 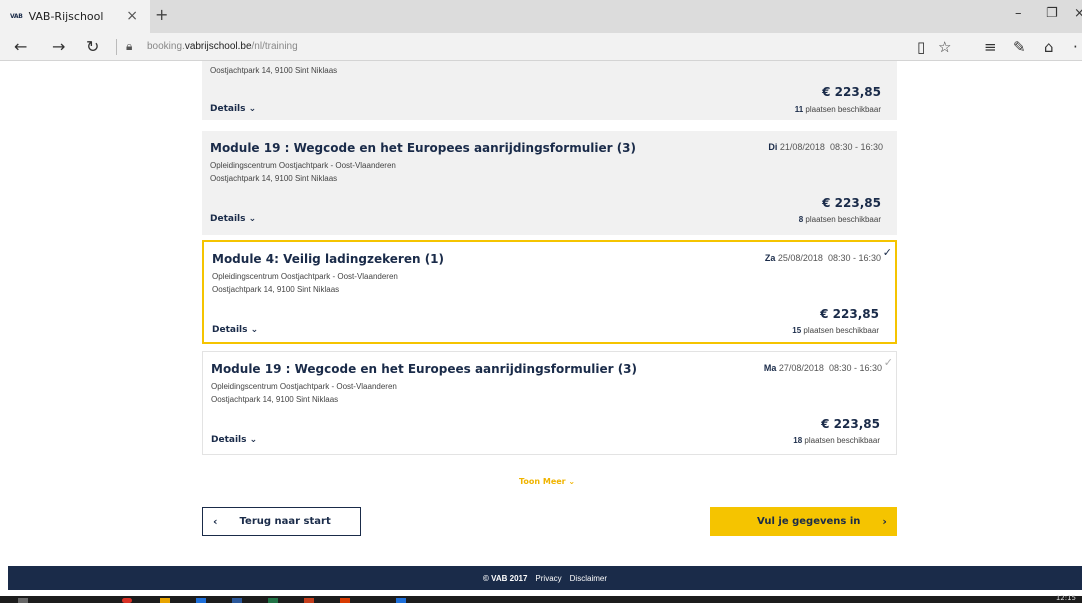 I want to click on back-button-label: Terug naar start, so click(x=285, y=521).